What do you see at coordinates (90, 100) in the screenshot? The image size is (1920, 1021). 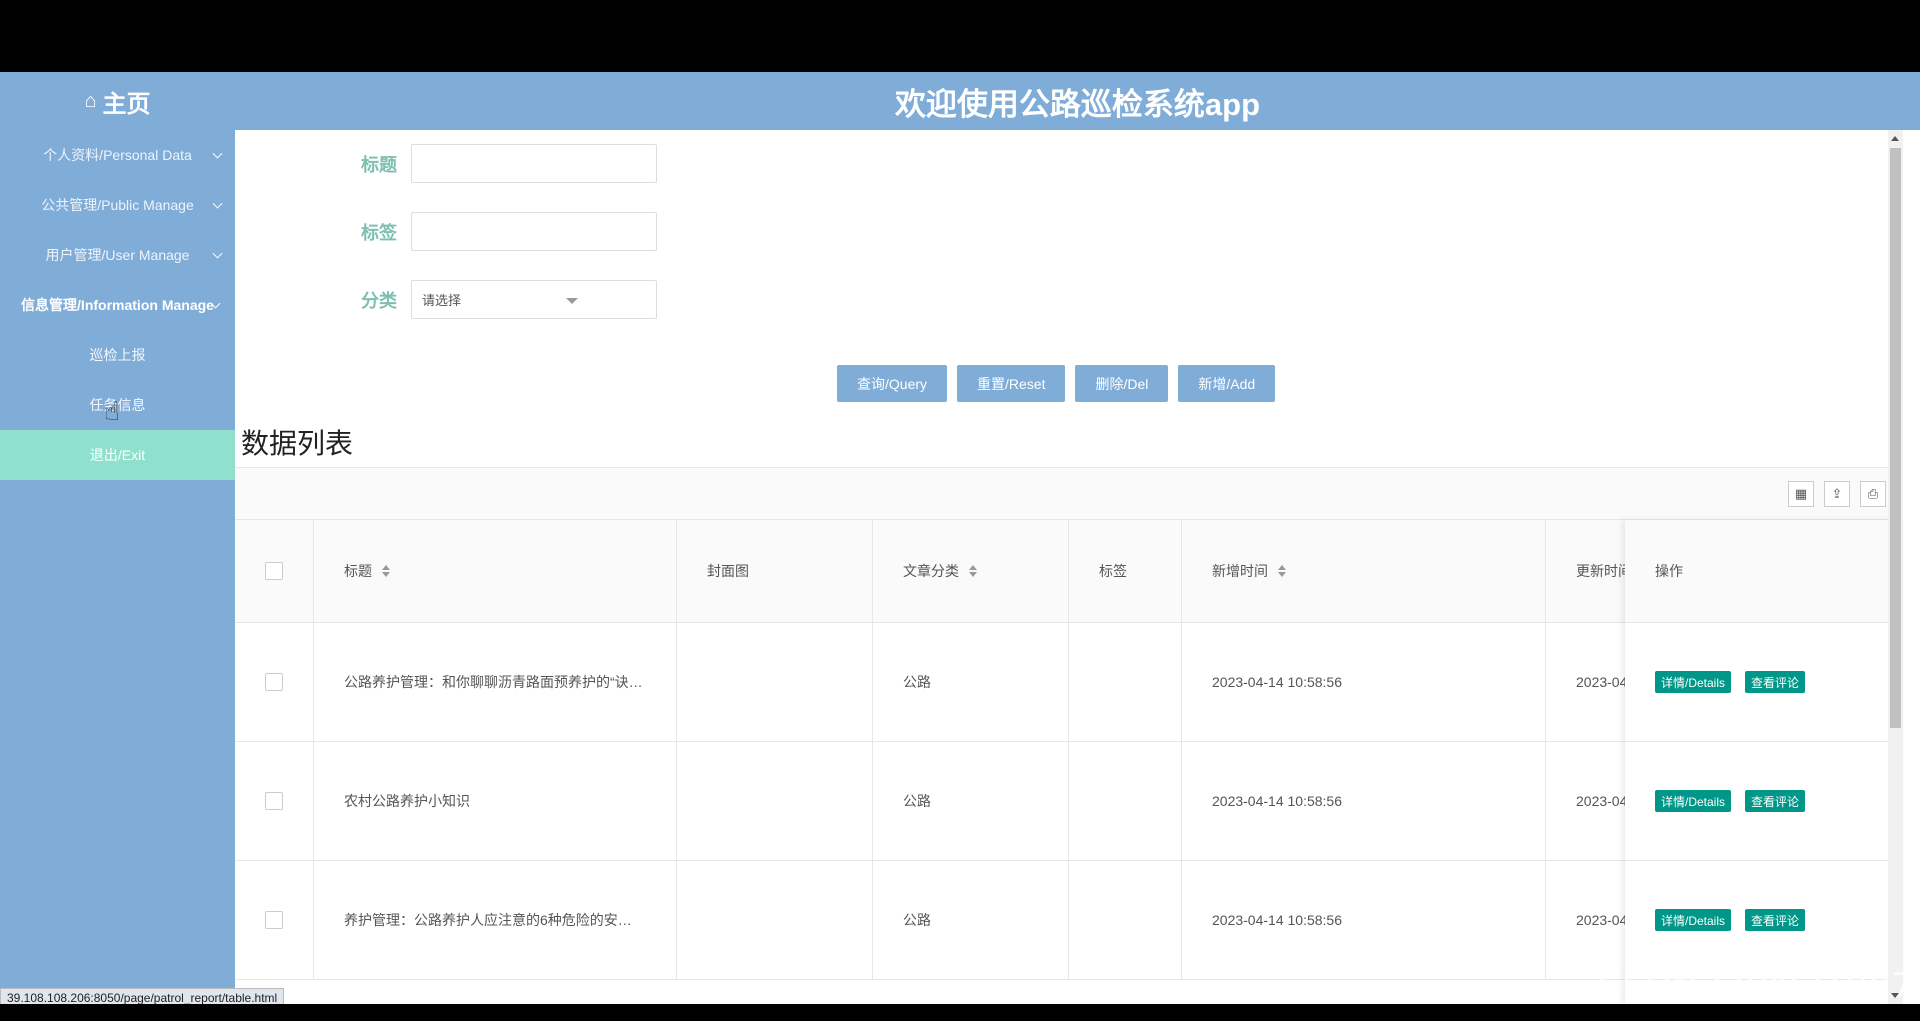 I see `home-icon: ⌂` at bounding box center [90, 100].